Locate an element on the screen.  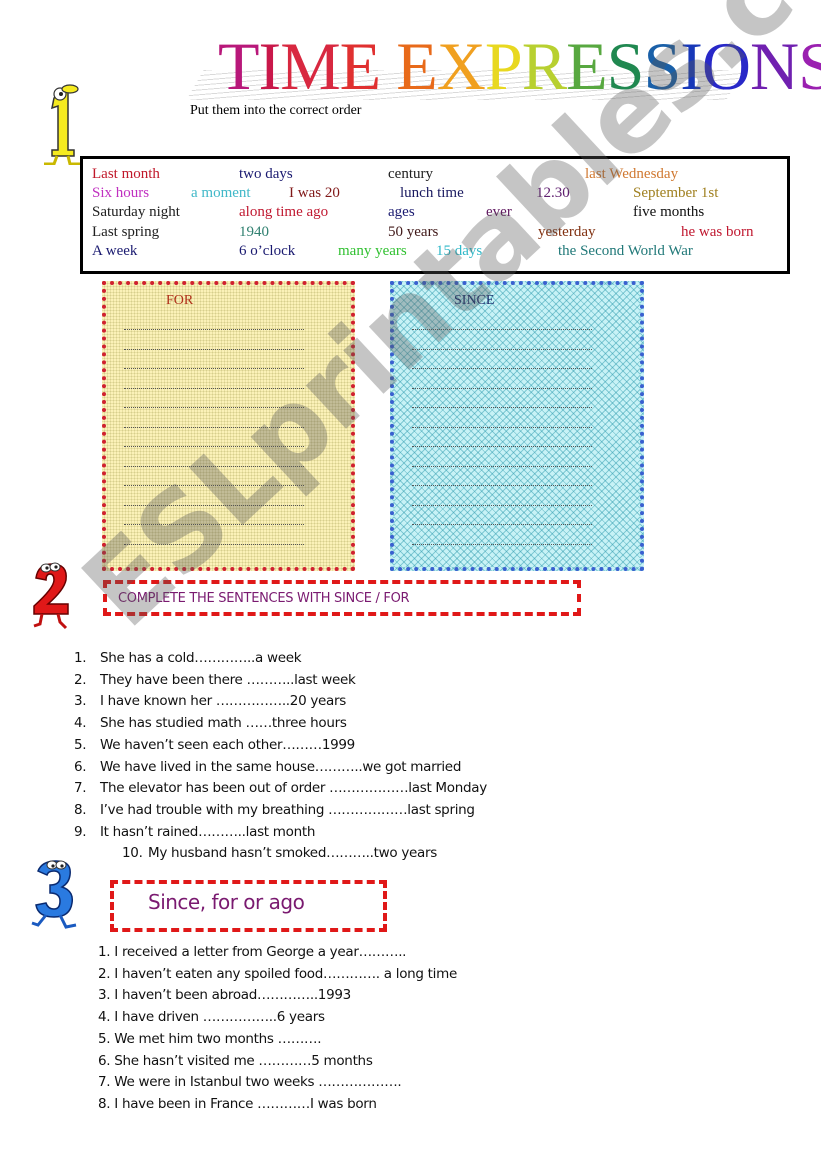
title-letter: O is located at coordinates (726, 66).